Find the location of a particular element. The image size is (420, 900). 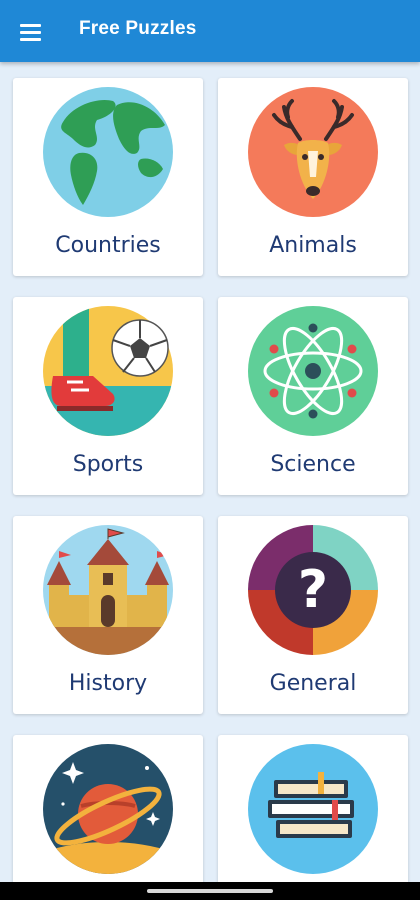

category-card-science: Science is located at coordinates (313, 396).